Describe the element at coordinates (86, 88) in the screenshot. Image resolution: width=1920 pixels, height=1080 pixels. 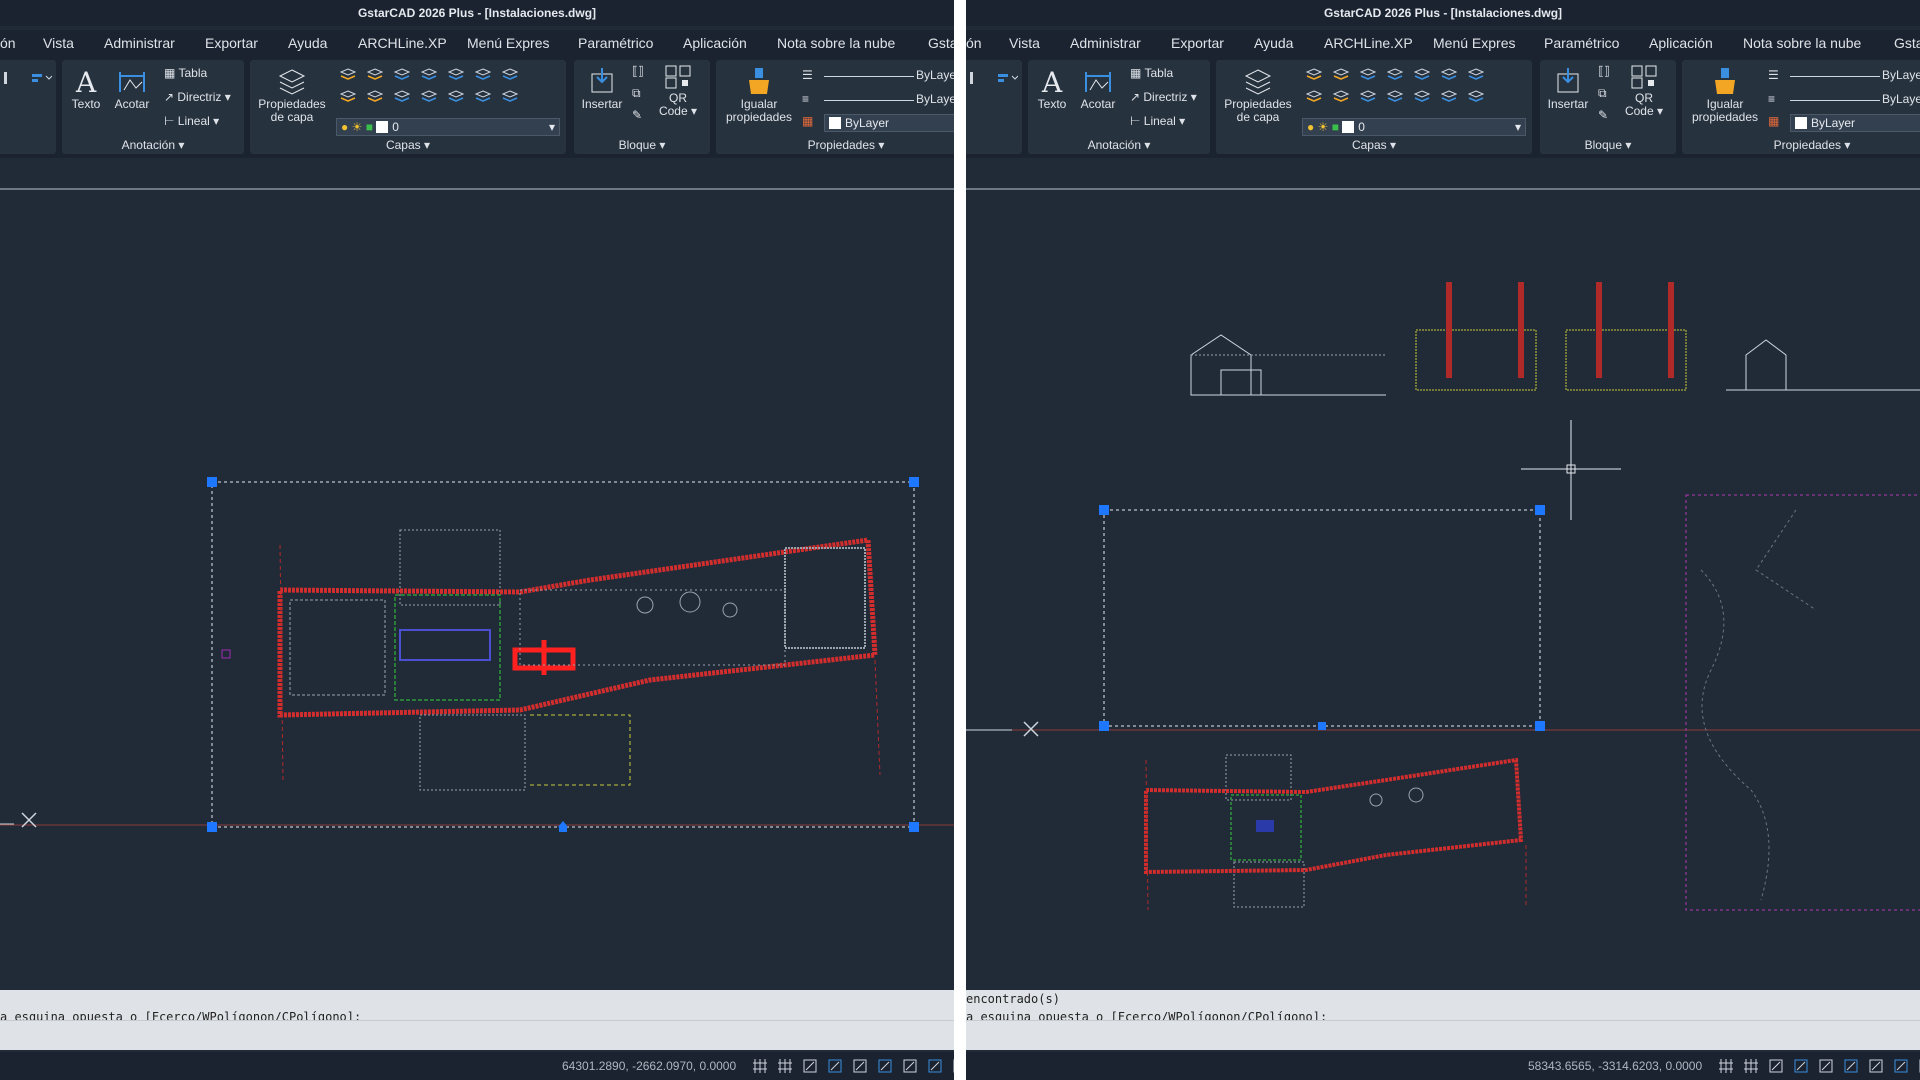
I see `texto-button: A Texto` at that location.